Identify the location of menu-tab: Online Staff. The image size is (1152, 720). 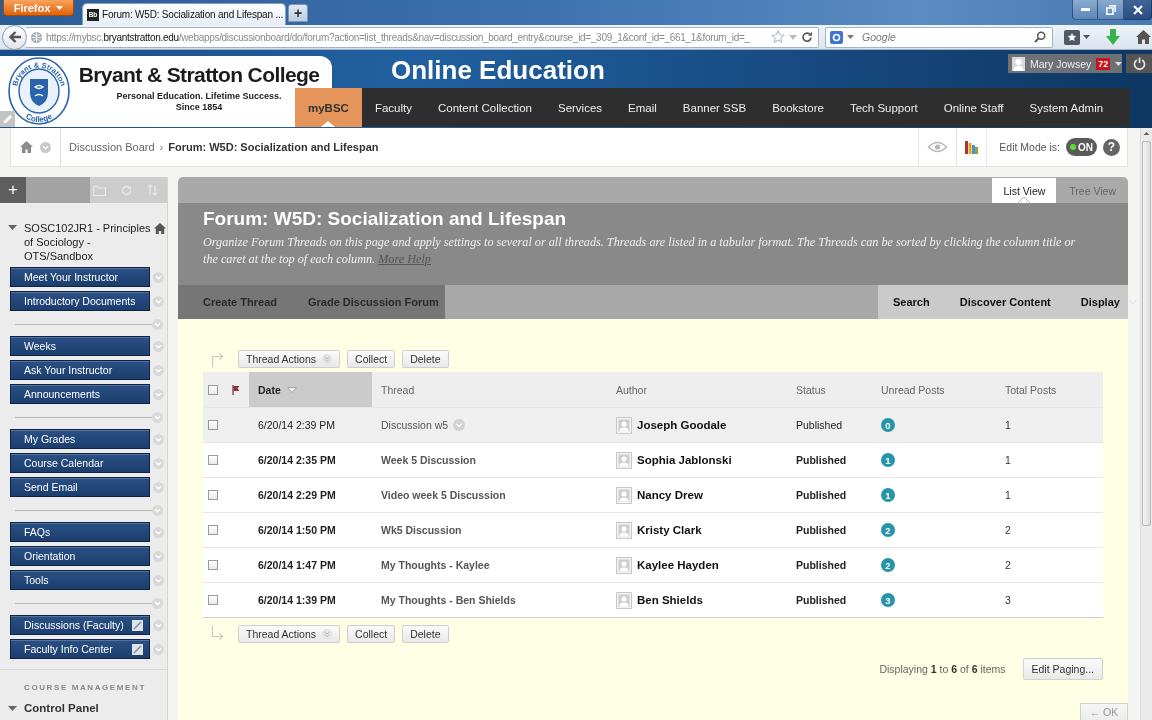
(973, 107).